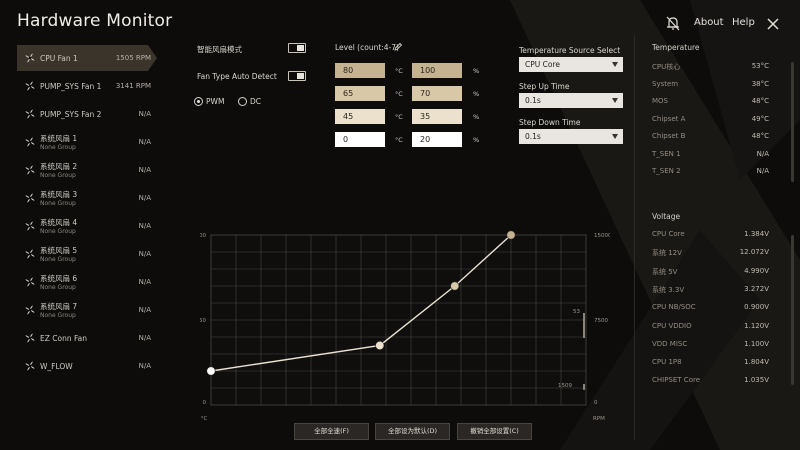 This screenshot has height=450, width=800. Describe the element at coordinates (665, 271) in the screenshot. I see `sensor-name: 系统 5V` at that location.